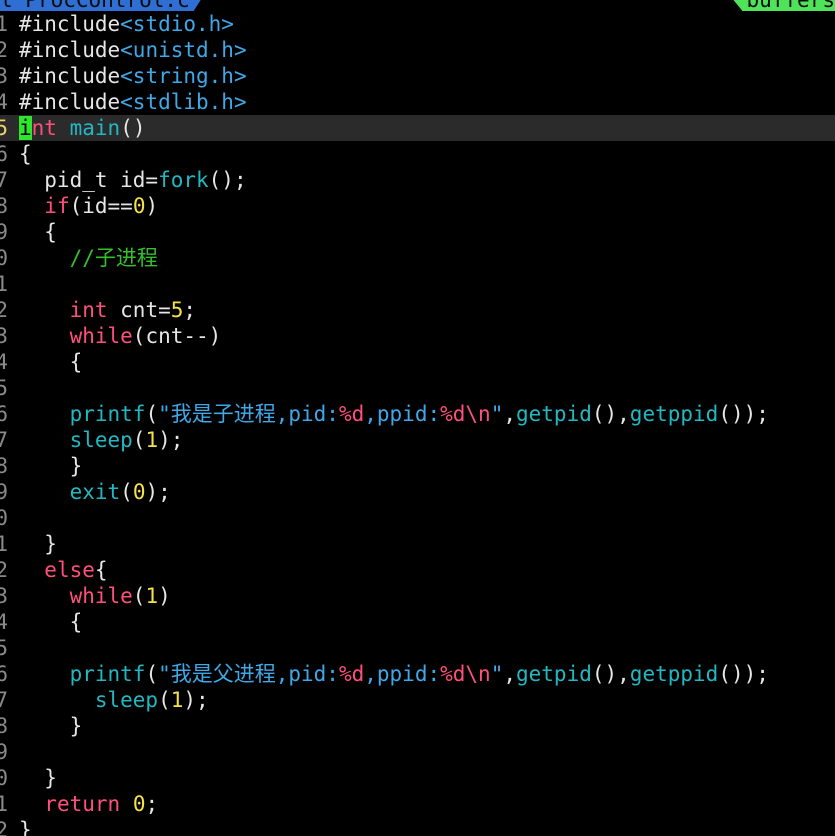 Image resolution: width=835 pixels, height=836 pixels. Describe the element at coordinates (120, 336) in the screenshot. I see `code-text: while(cnt--)` at that location.